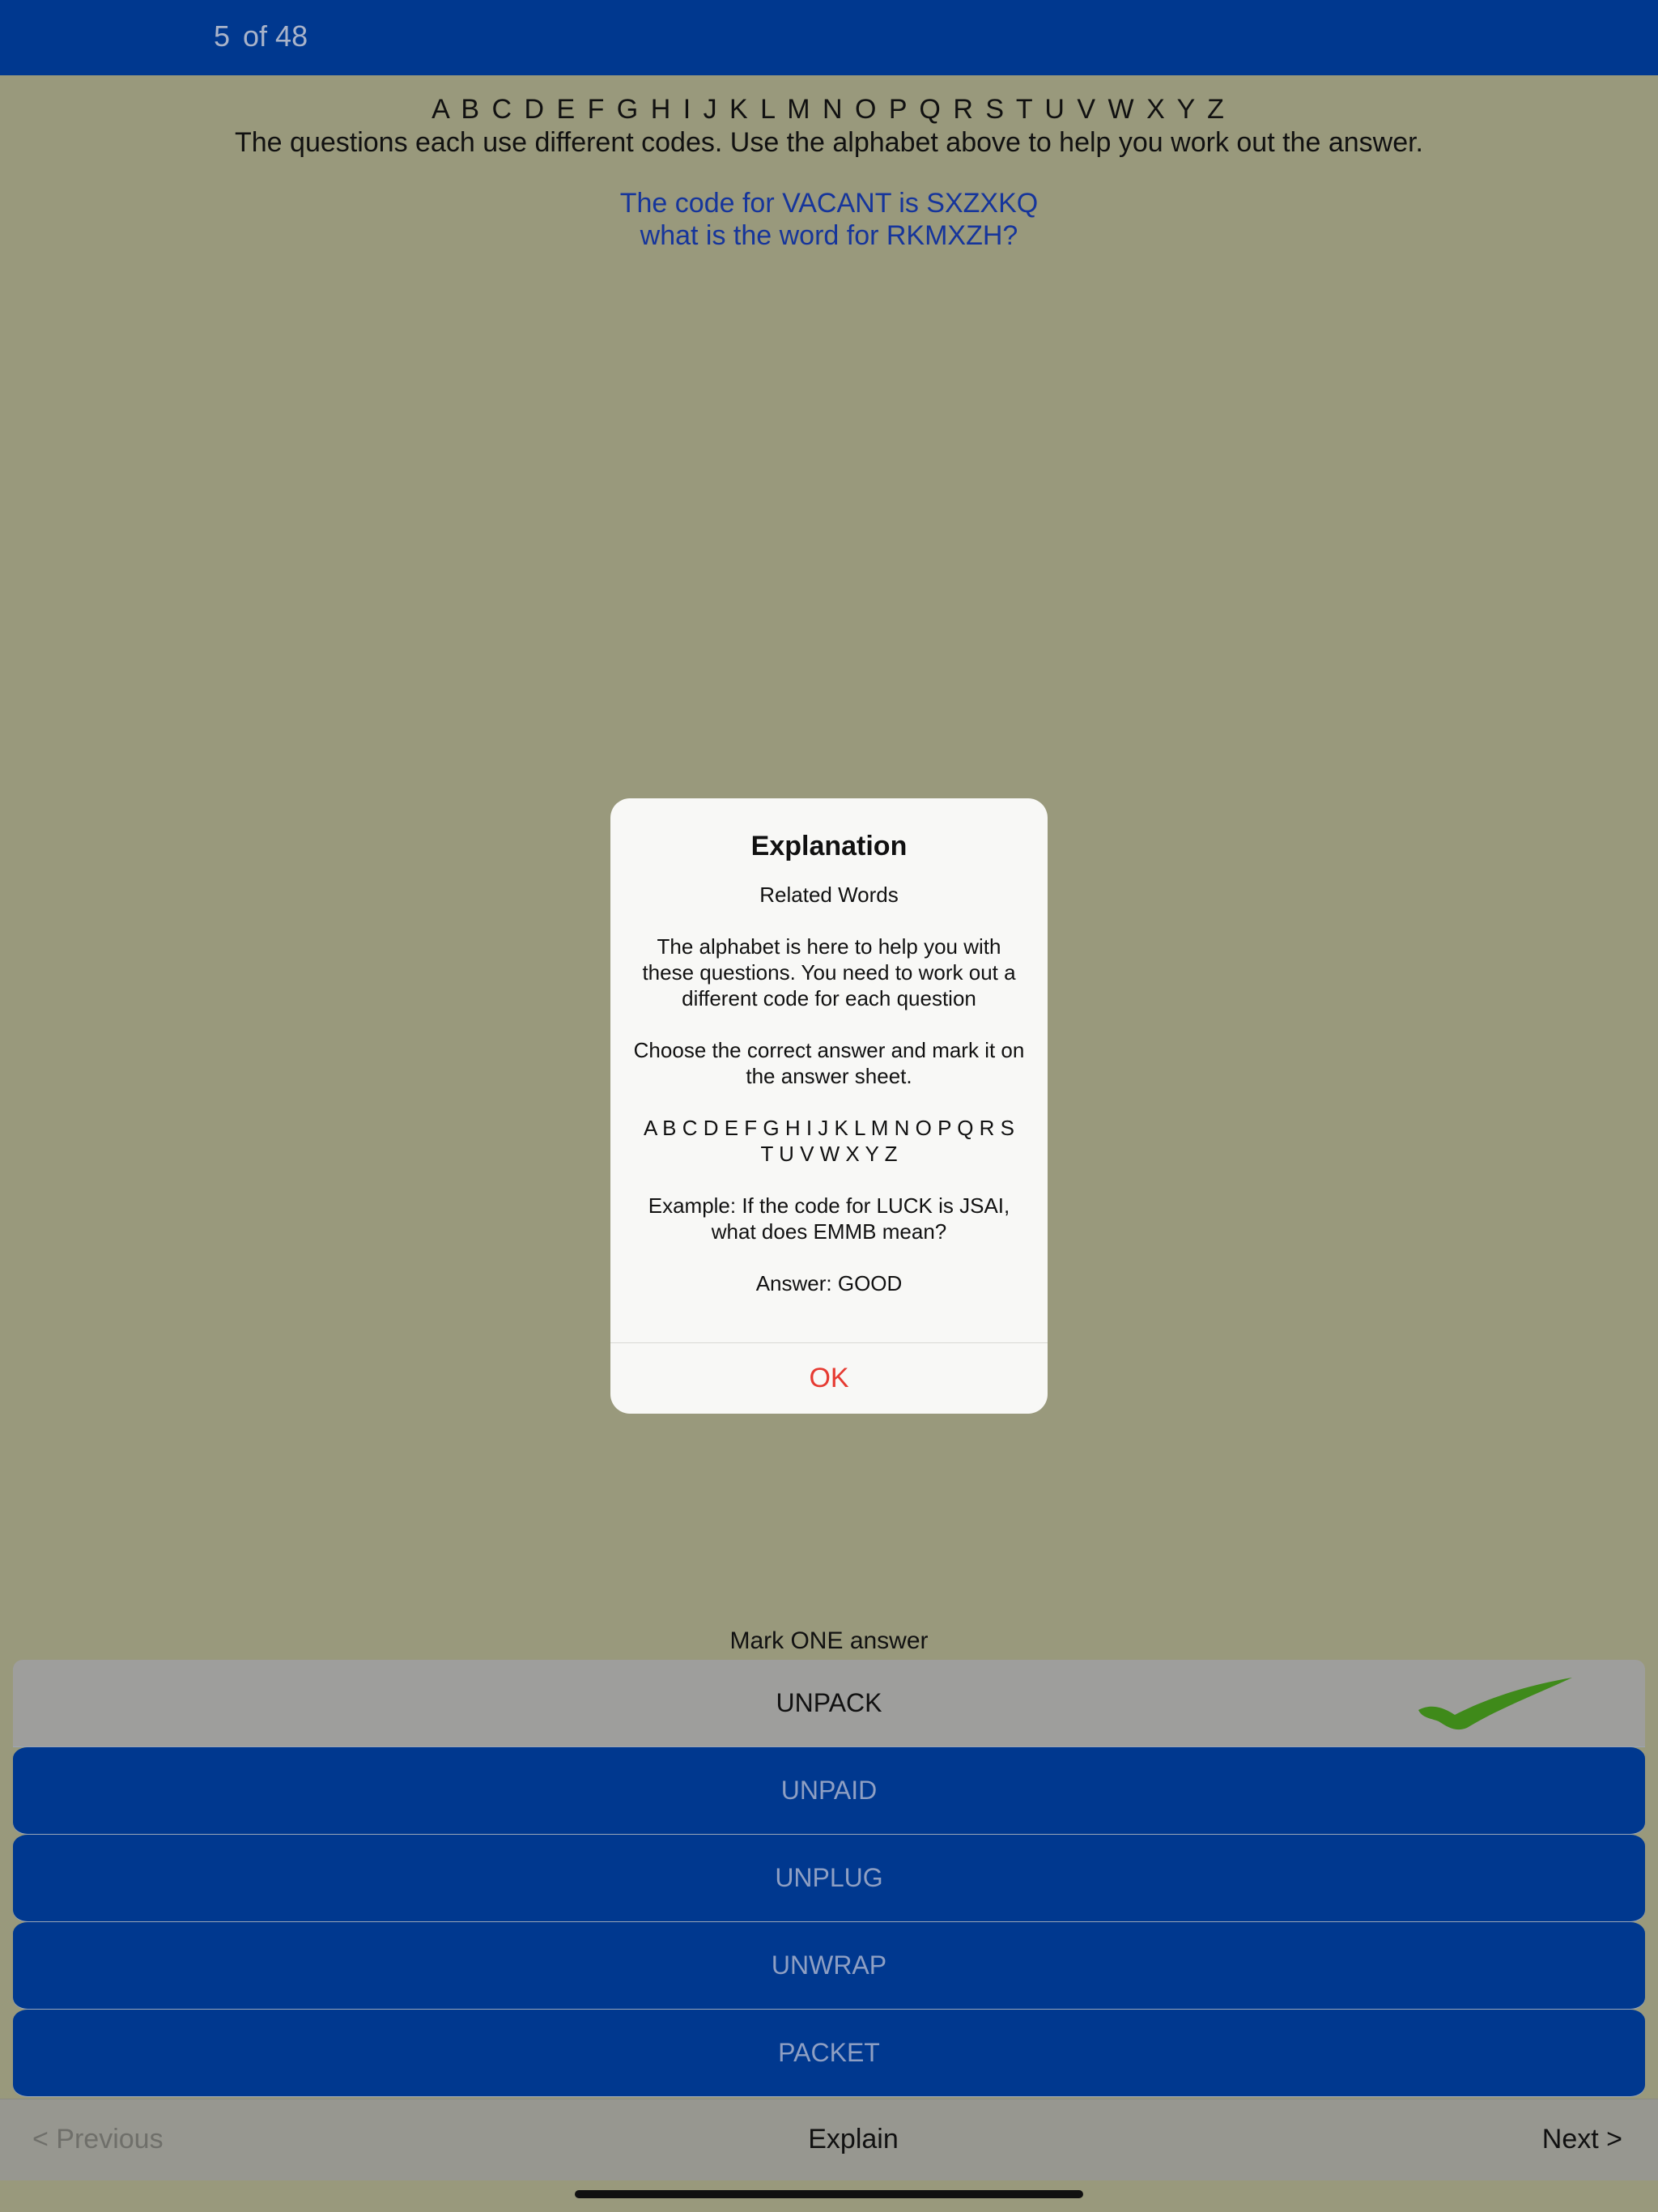 Image resolution: width=1658 pixels, height=2212 pixels. Describe the element at coordinates (829, 1231) in the screenshot. I see `dialog-example-line-2: what does EMMB mean?` at that location.